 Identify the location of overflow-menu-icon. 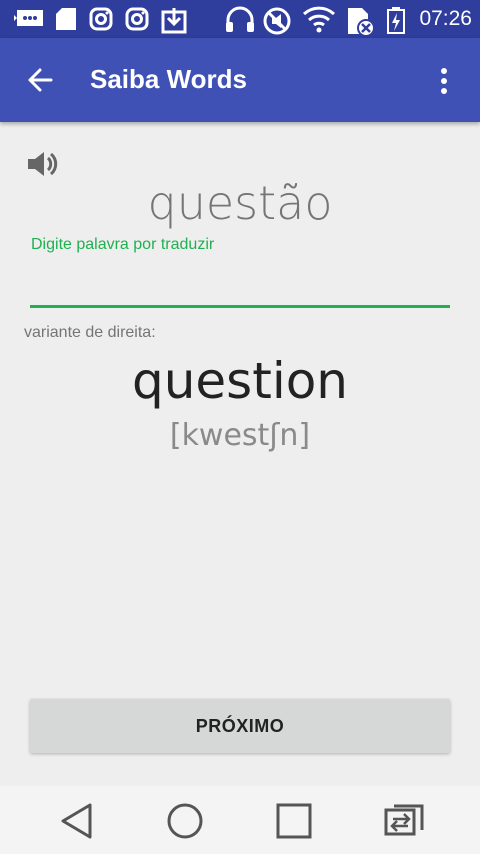
(444, 81).